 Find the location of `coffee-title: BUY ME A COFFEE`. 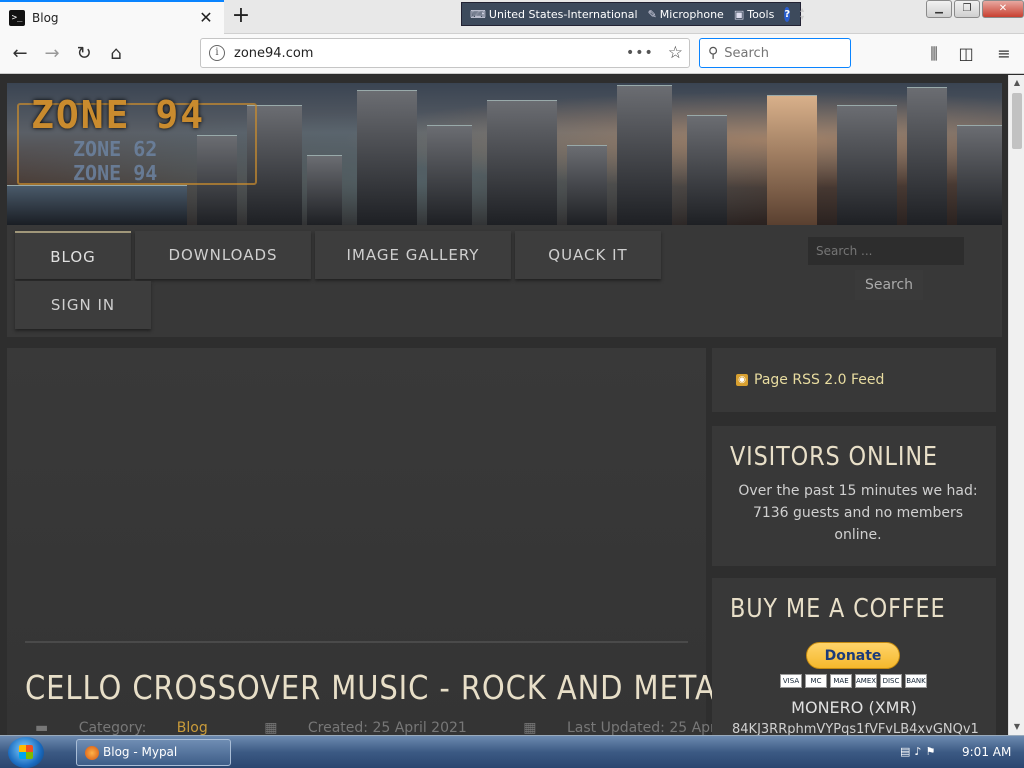

coffee-title: BUY ME A COFFEE is located at coordinates (838, 609).